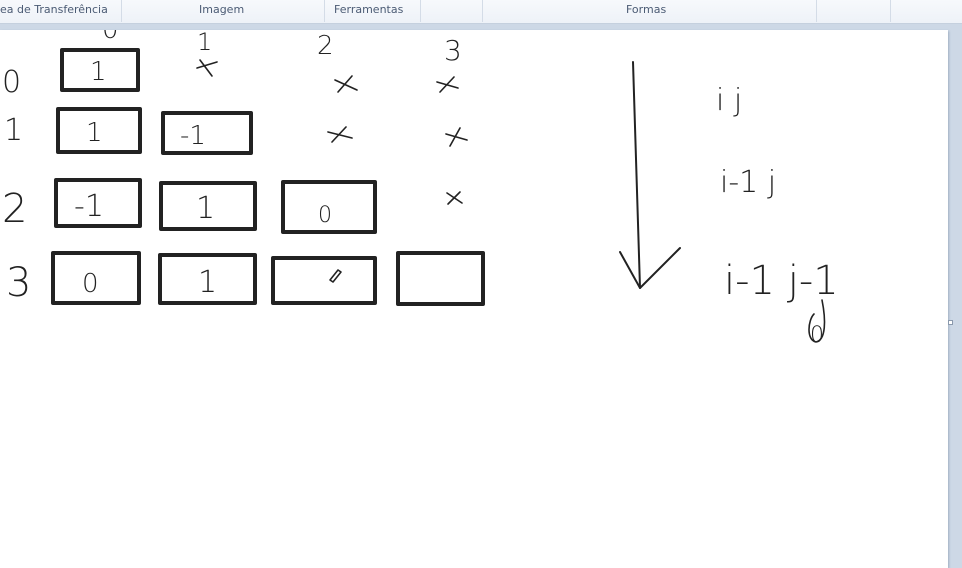 The width and height of the screenshot is (962, 568). Describe the element at coordinates (453, 50) in the screenshot. I see `column-header-3: 3` at that location.